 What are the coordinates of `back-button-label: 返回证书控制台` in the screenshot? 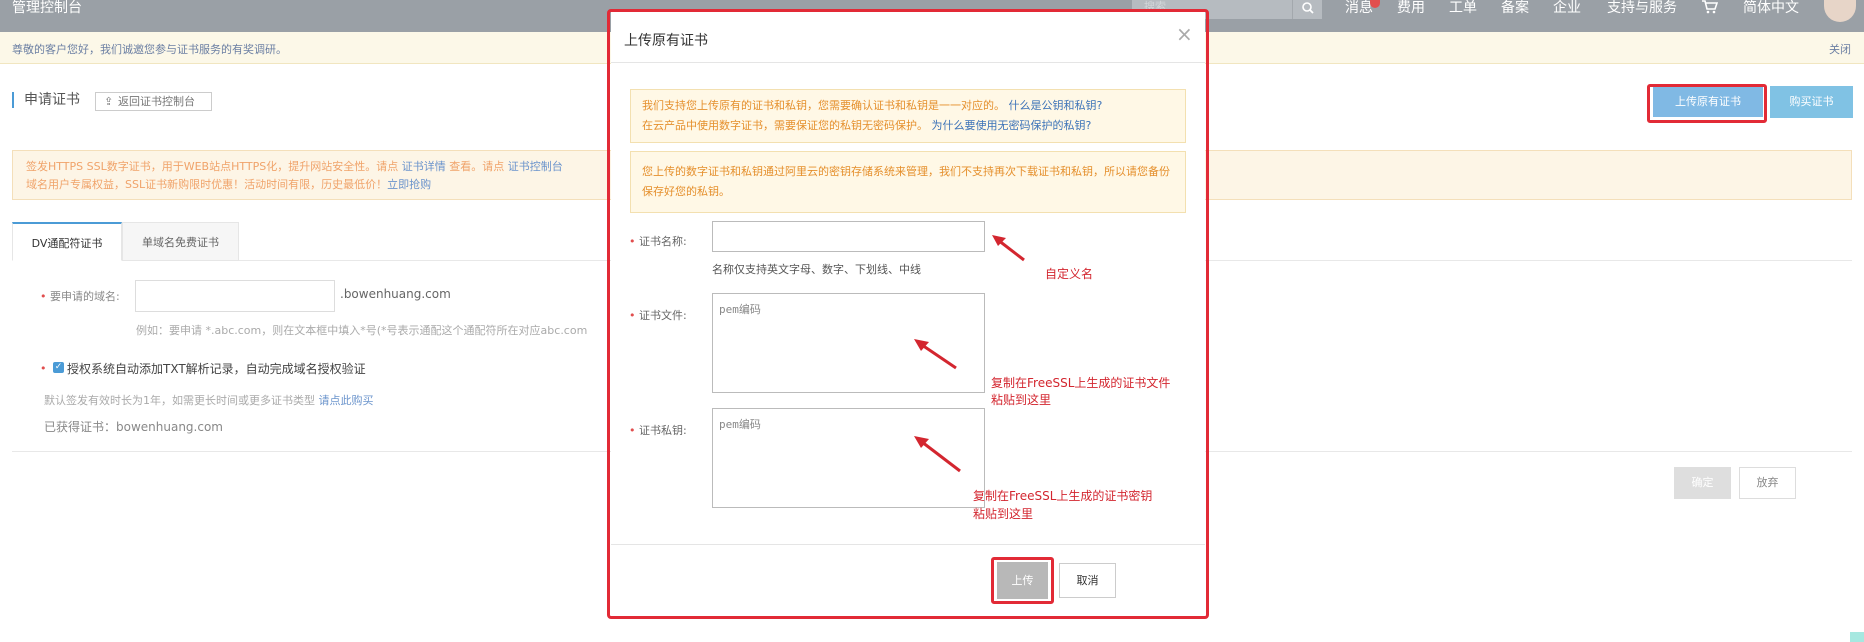 It's located at (156, 101).